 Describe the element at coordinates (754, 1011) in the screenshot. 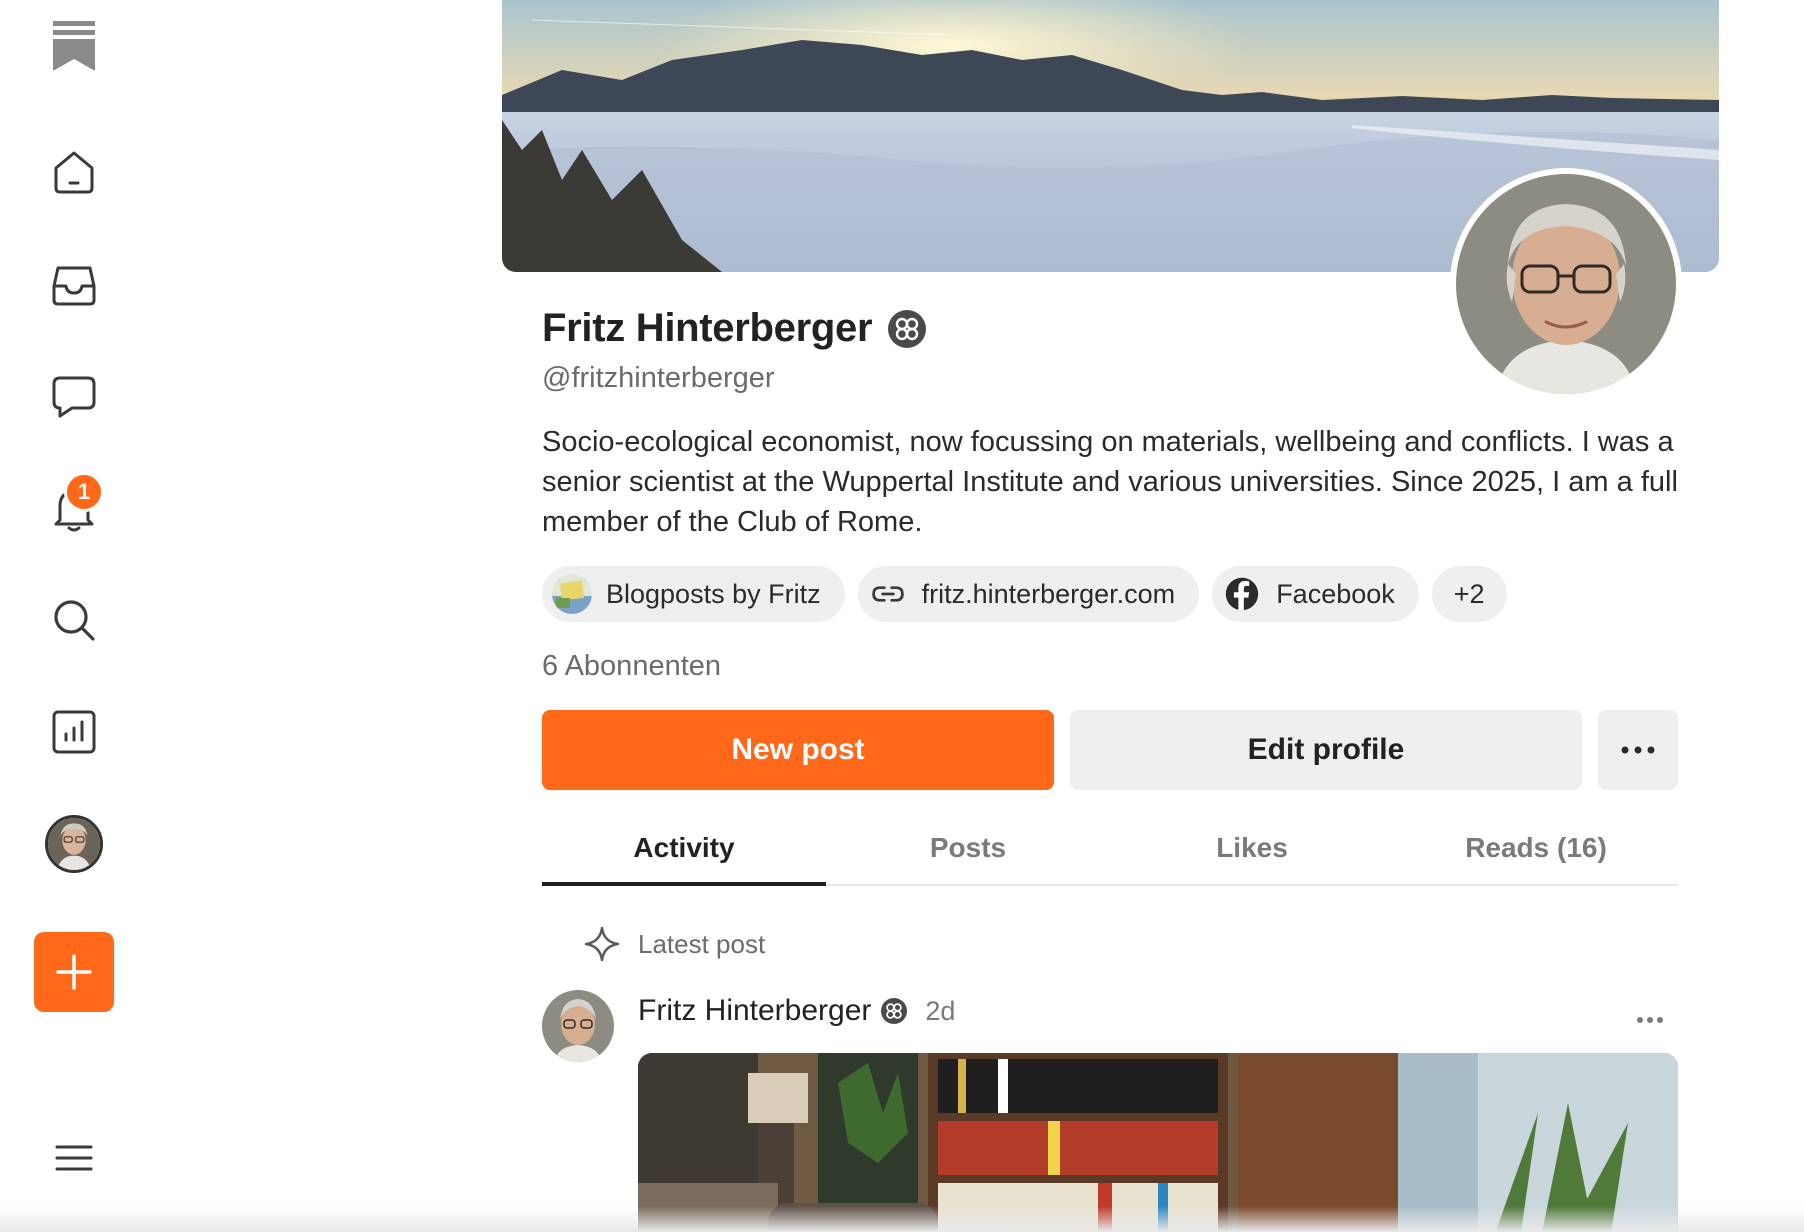

I see `post-author-name: Fritz Hinterberger` at that location.